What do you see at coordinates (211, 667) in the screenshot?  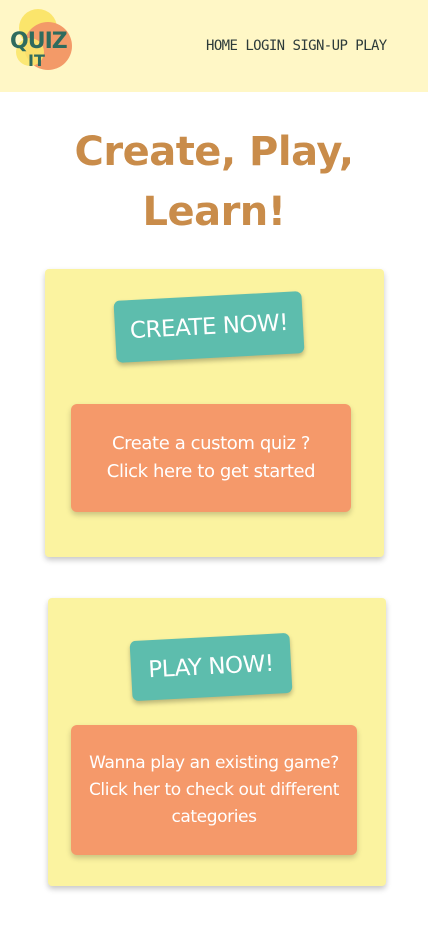 I see `play-now-button: PLAY NOW!` at bounding box center [211, 667].